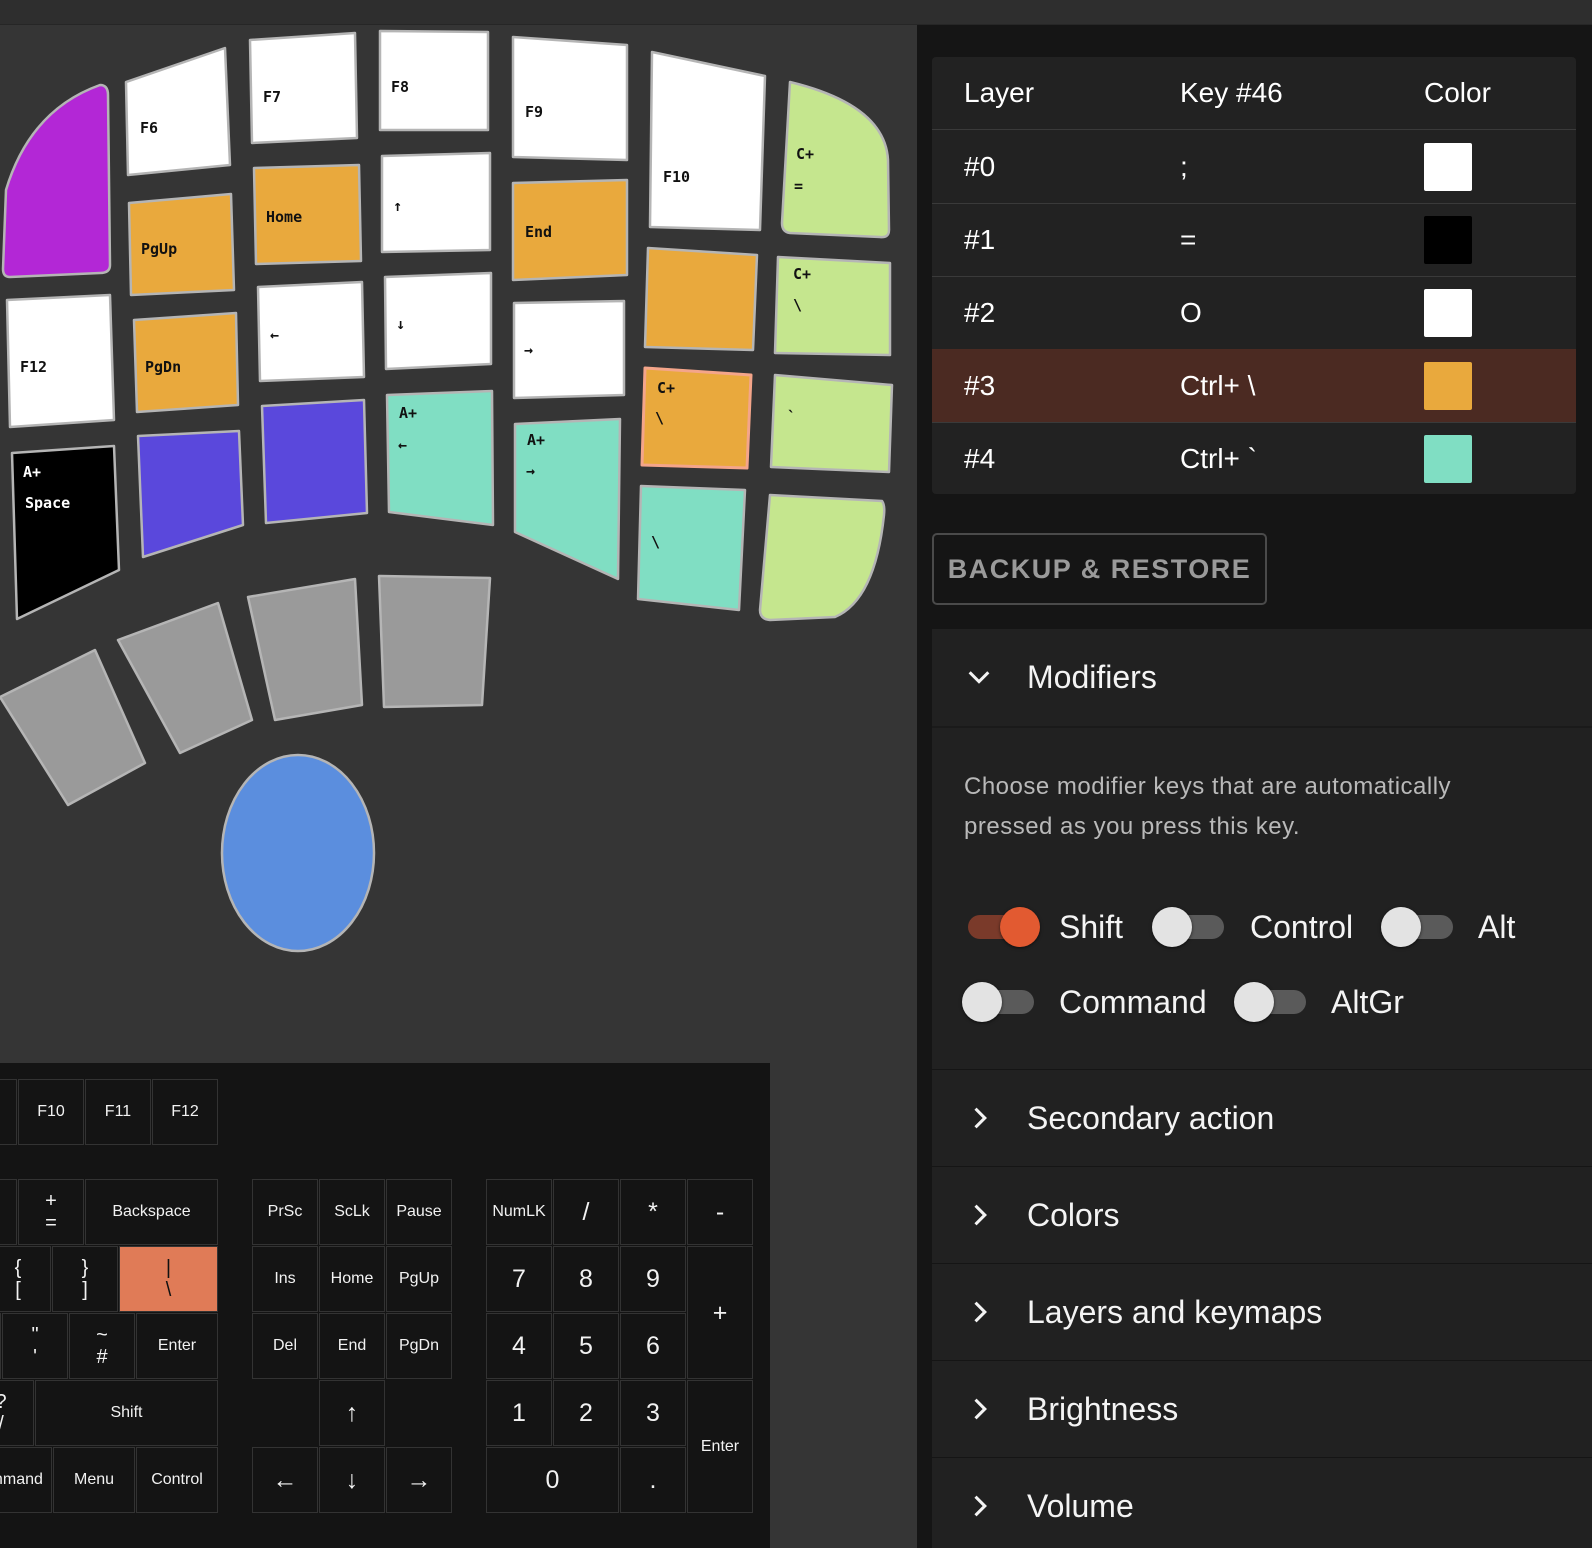 The width and height of the screenshot is (1592, 1548). Describe the element at coordinates (352, 1346) in the screenshot. I see `vk-end: End` at that location.